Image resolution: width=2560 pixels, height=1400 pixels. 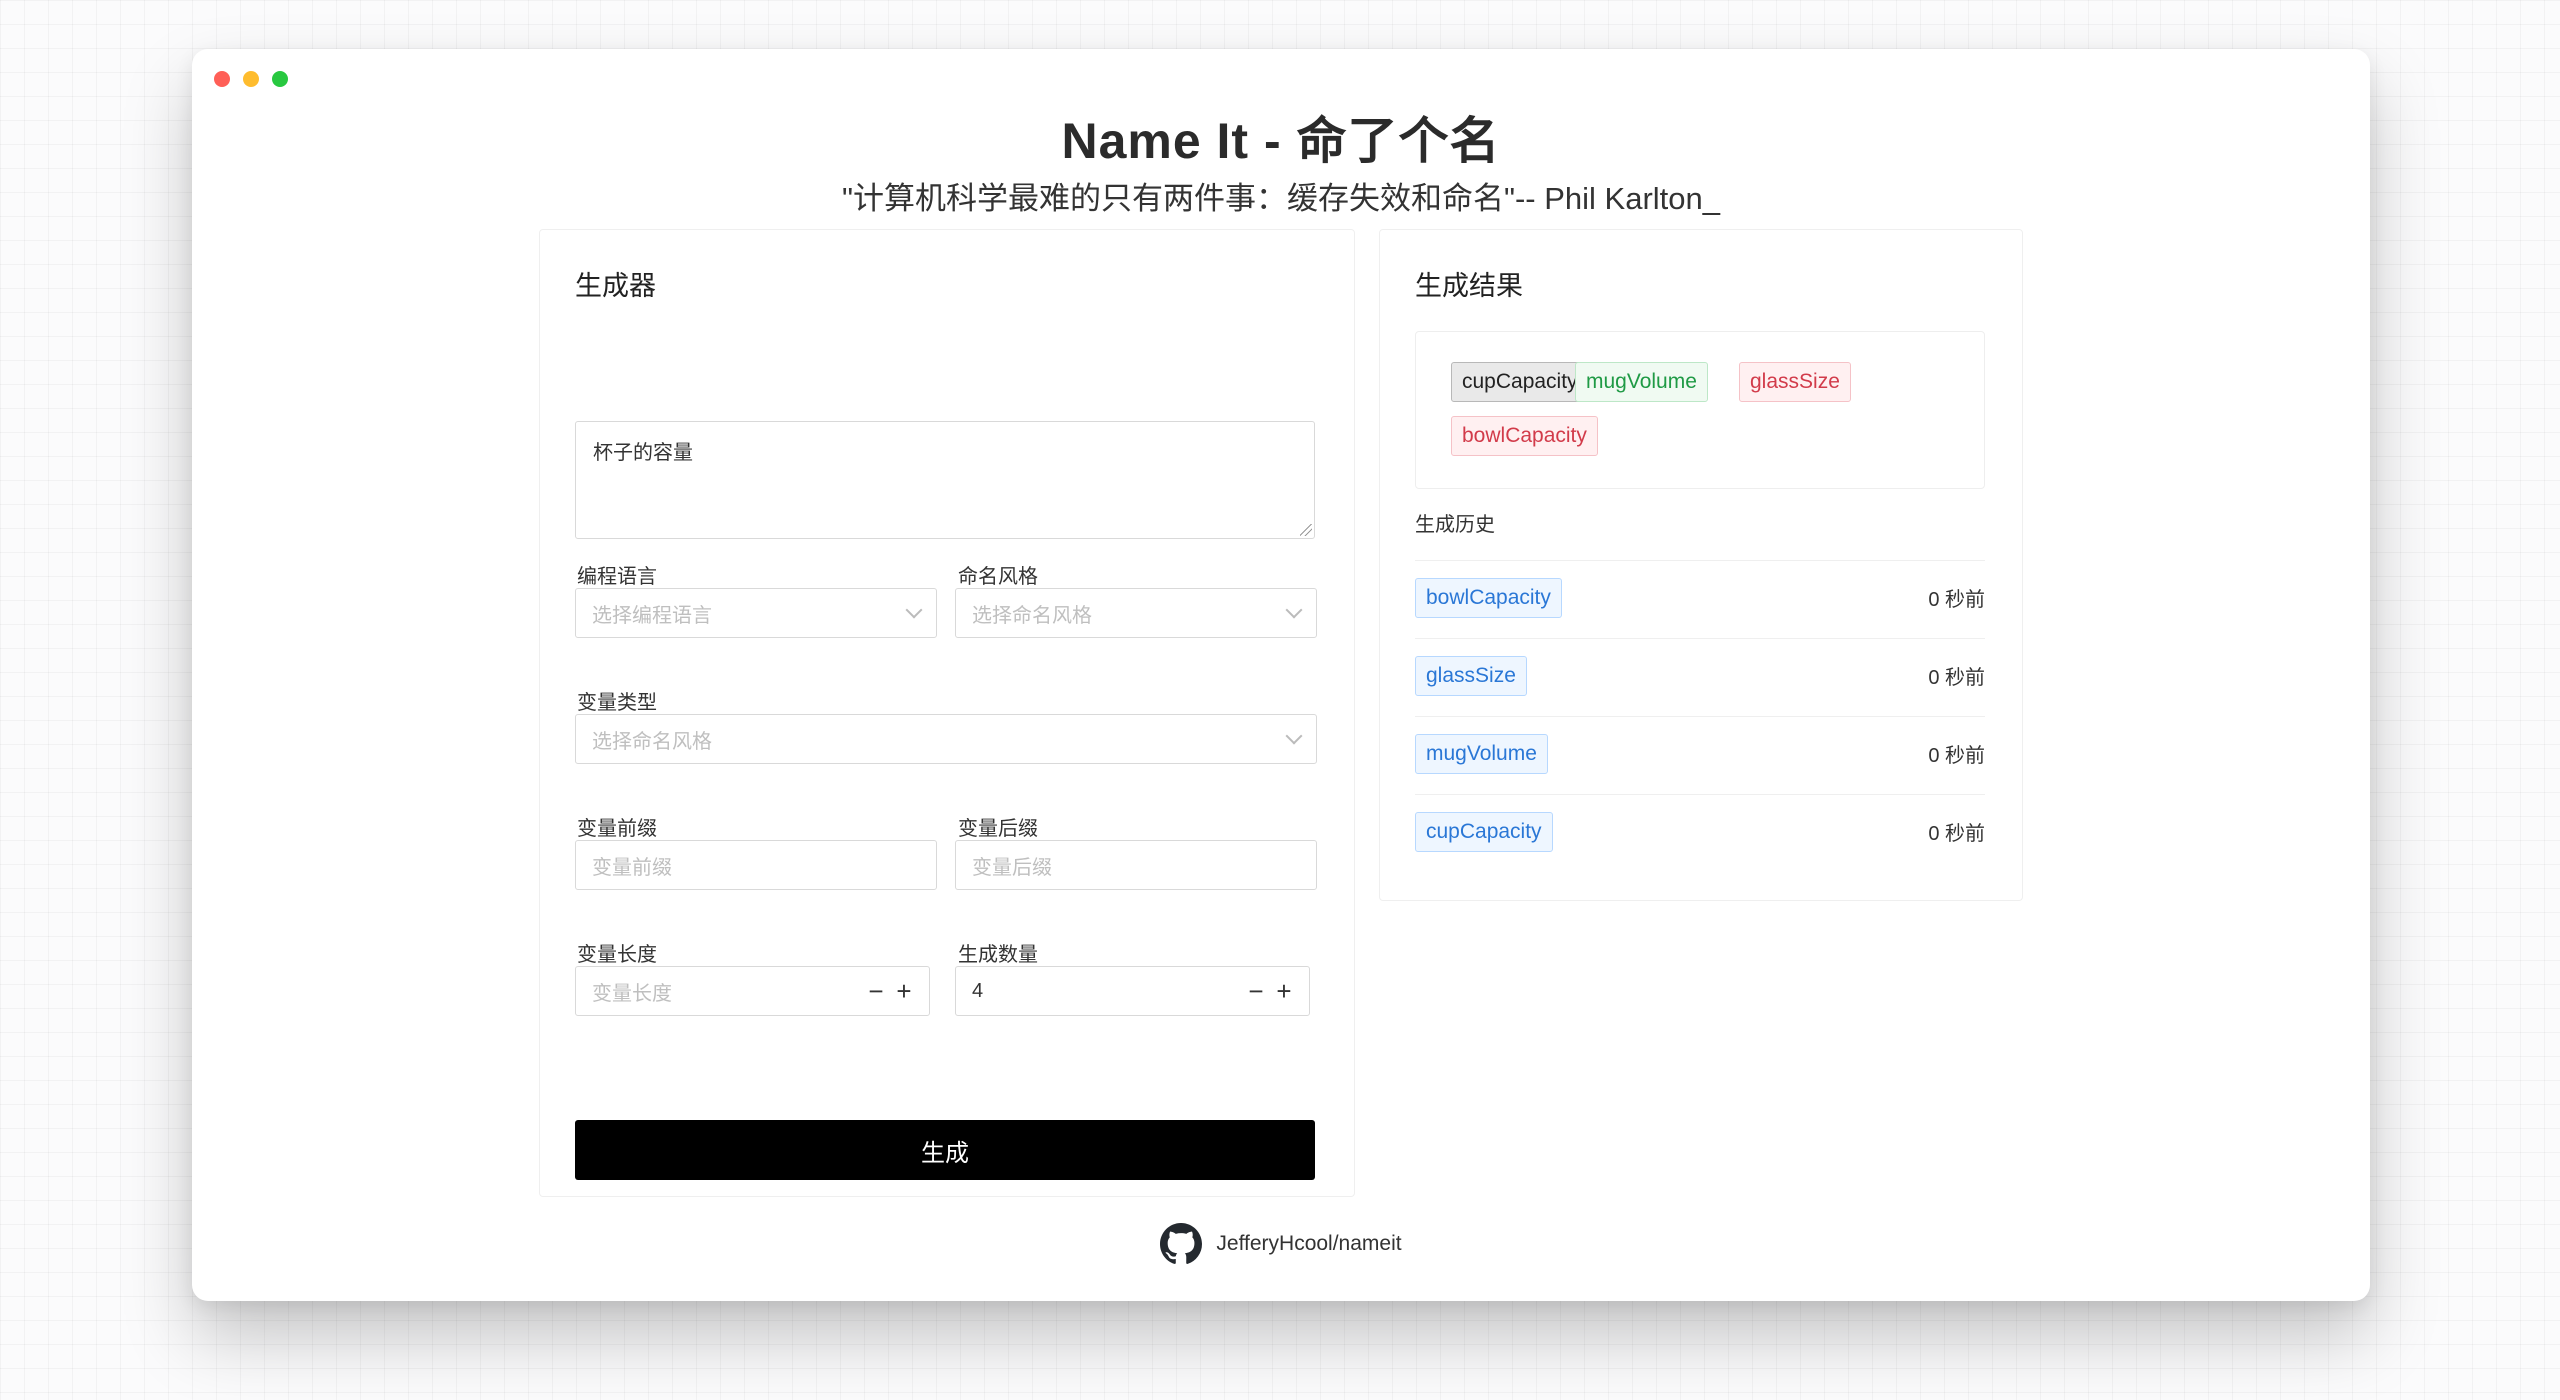 What do you see at coordinates (1481, 754) in the screenshot?
I see `history-tag: mugVolume` at bounding box center [1481, 754].